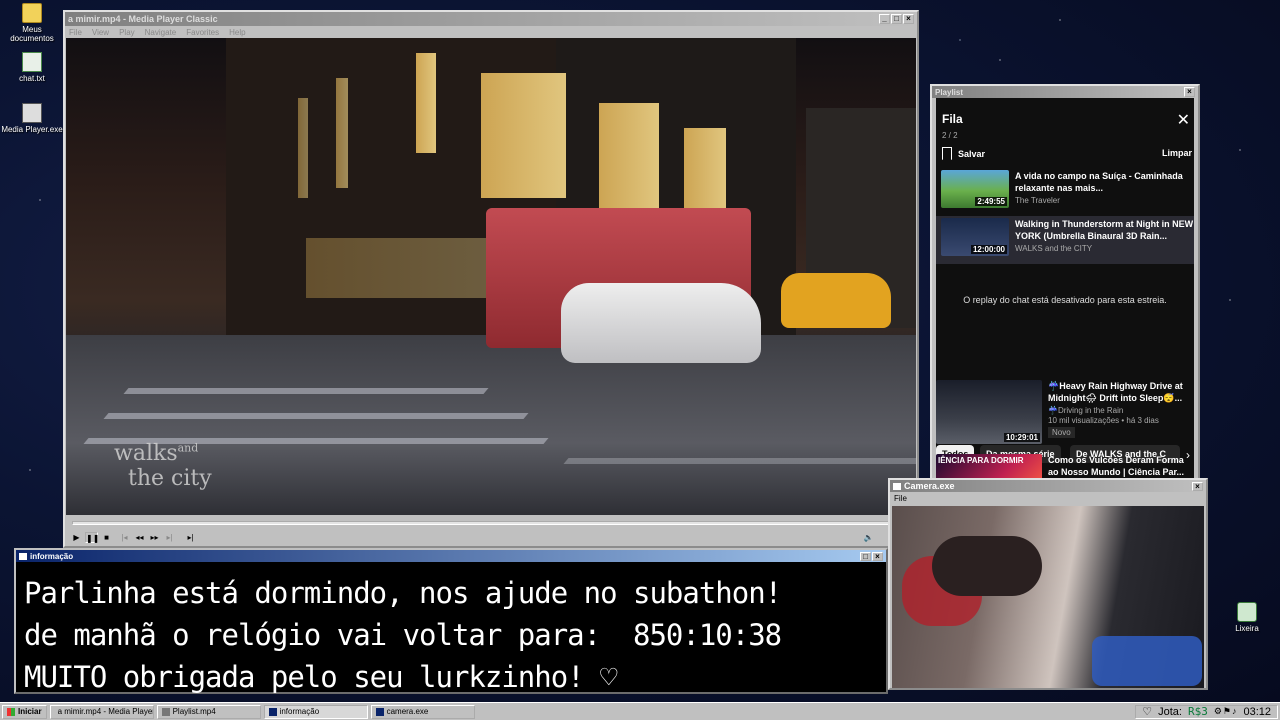 This screenshot has width=1280, height=720. I want to click on task-playlist: Playlist.mp4, so click(208, 711).